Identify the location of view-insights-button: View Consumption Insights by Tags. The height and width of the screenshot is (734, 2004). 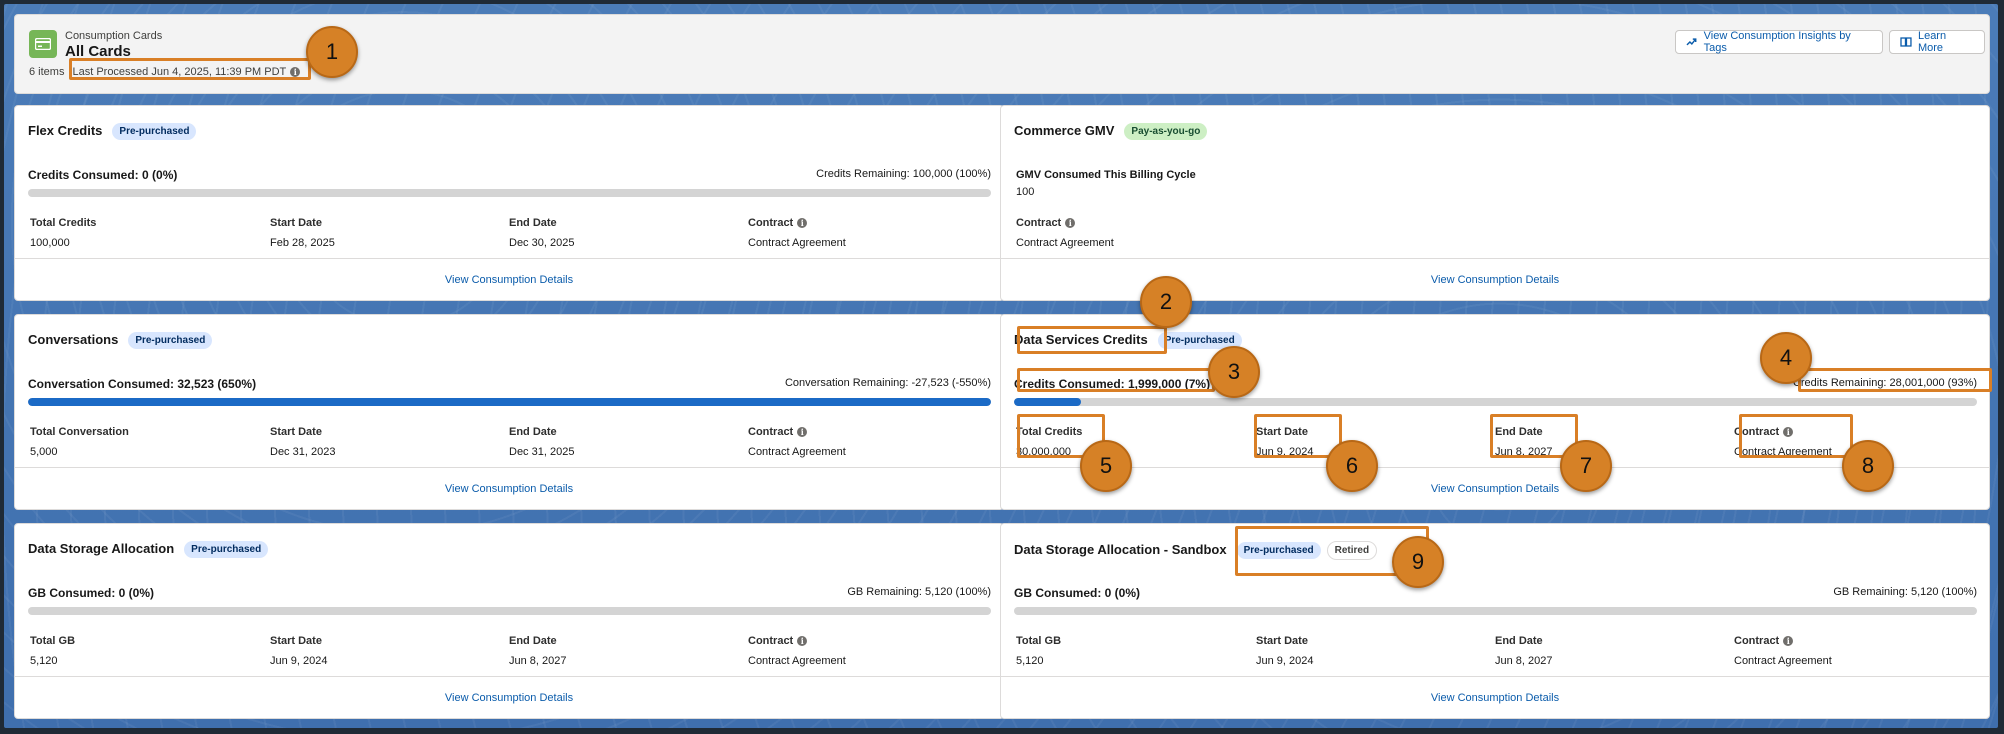
(1779, 42).